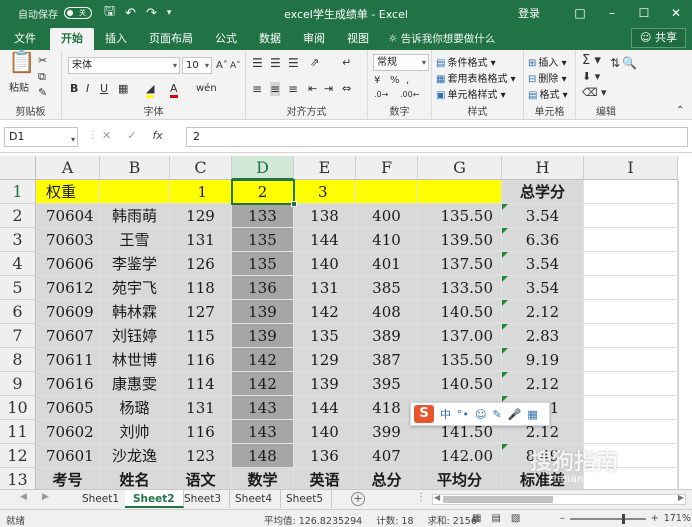  What do you see at coordinates (543, 384) in the screenshot?
I see `cell-h9: 2.12` at bounding box center [543, 384].